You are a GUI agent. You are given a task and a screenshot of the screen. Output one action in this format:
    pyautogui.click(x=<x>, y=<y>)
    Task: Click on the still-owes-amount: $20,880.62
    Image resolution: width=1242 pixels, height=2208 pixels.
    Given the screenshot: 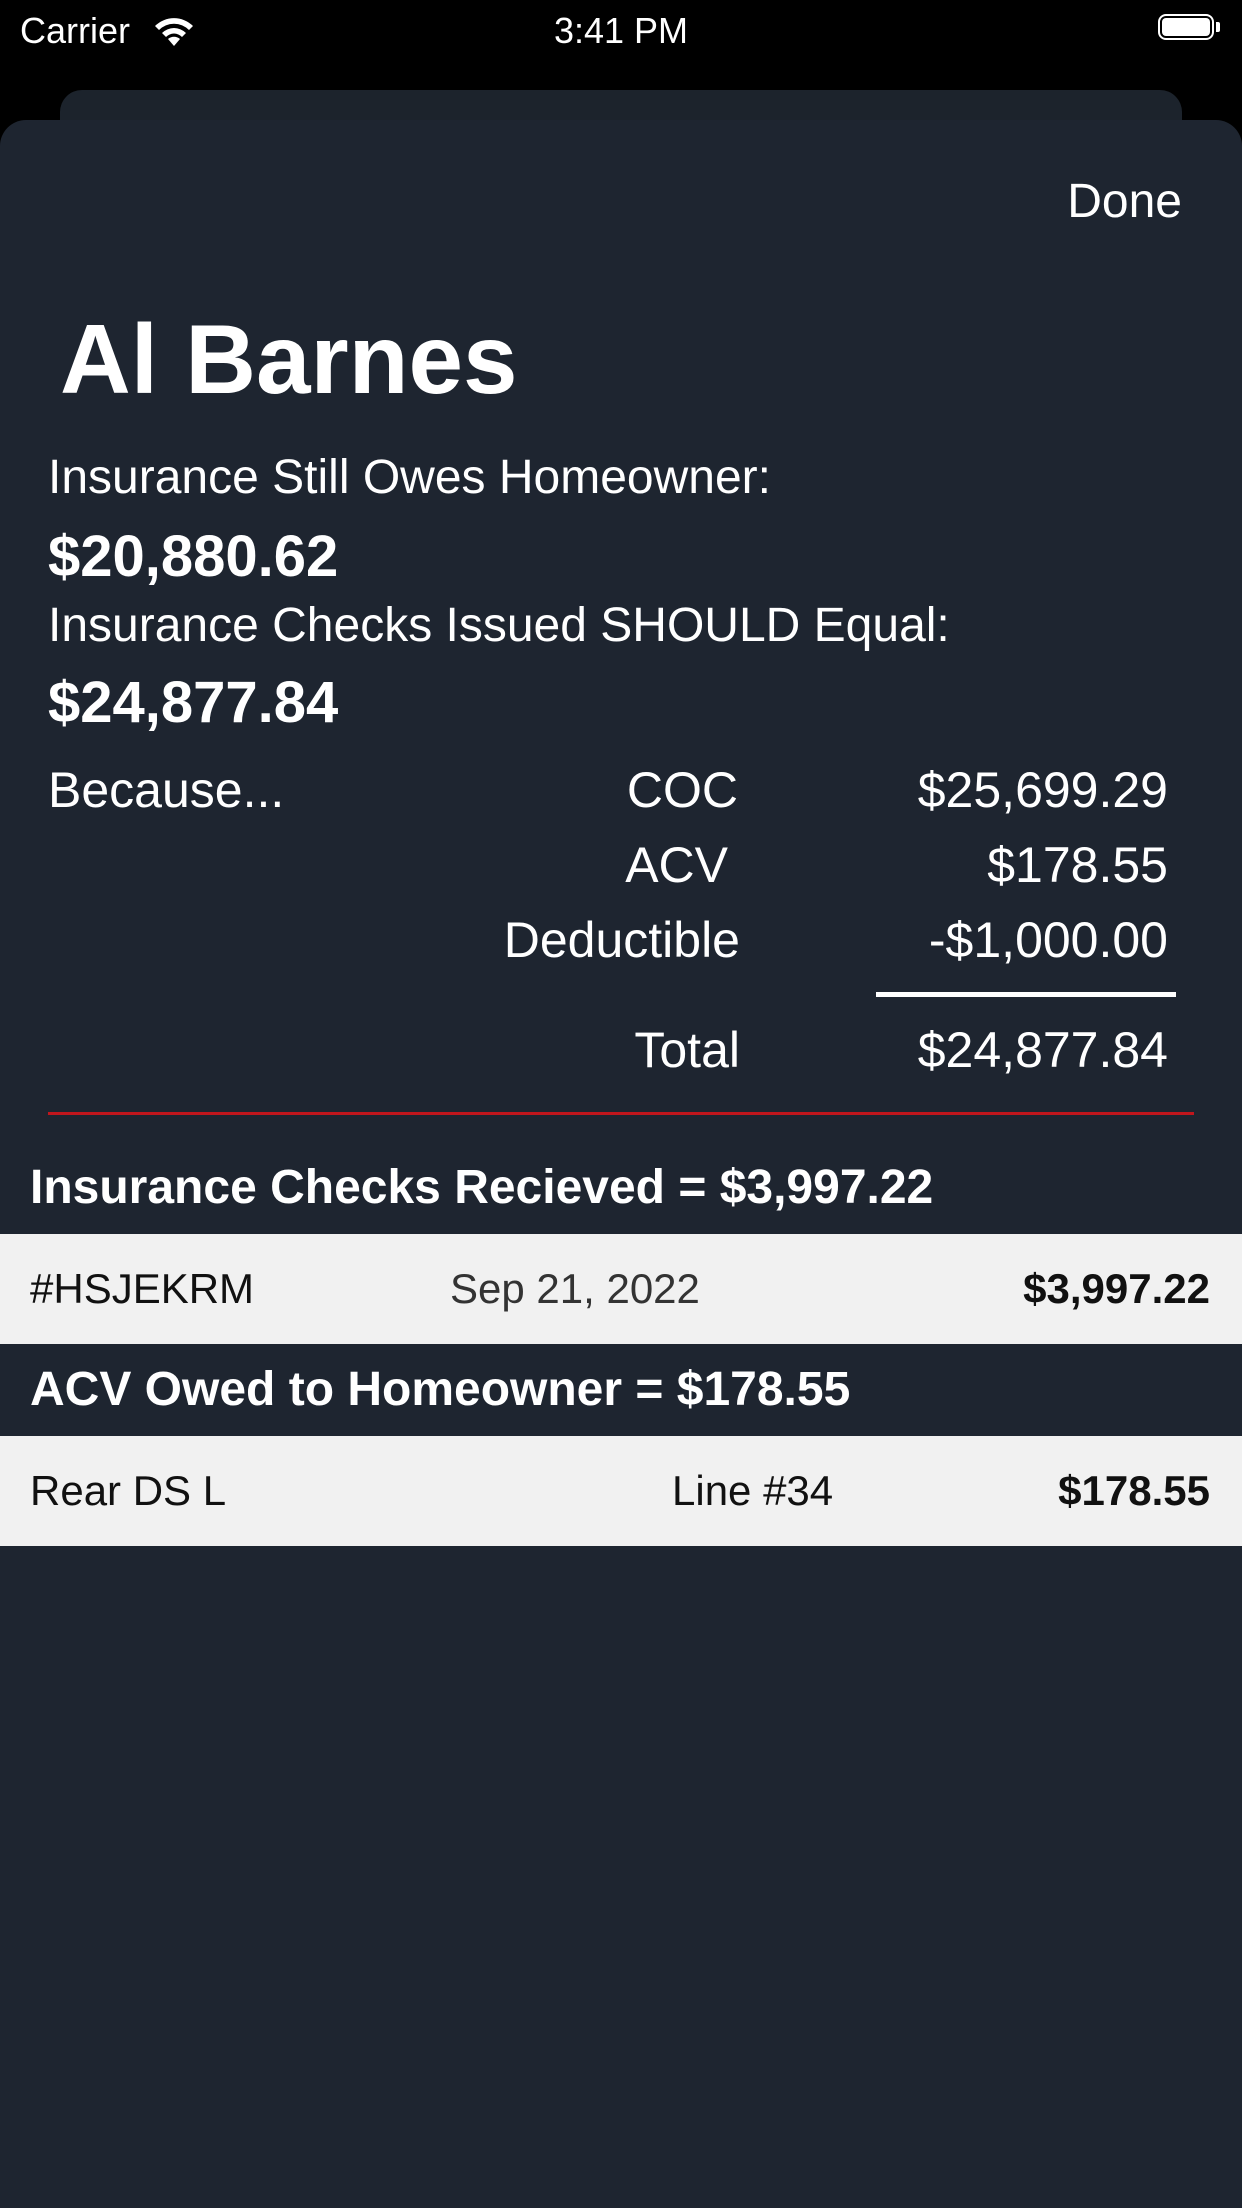 What is the action you would take?
    pyautogui.click(x=193, y=556)
    